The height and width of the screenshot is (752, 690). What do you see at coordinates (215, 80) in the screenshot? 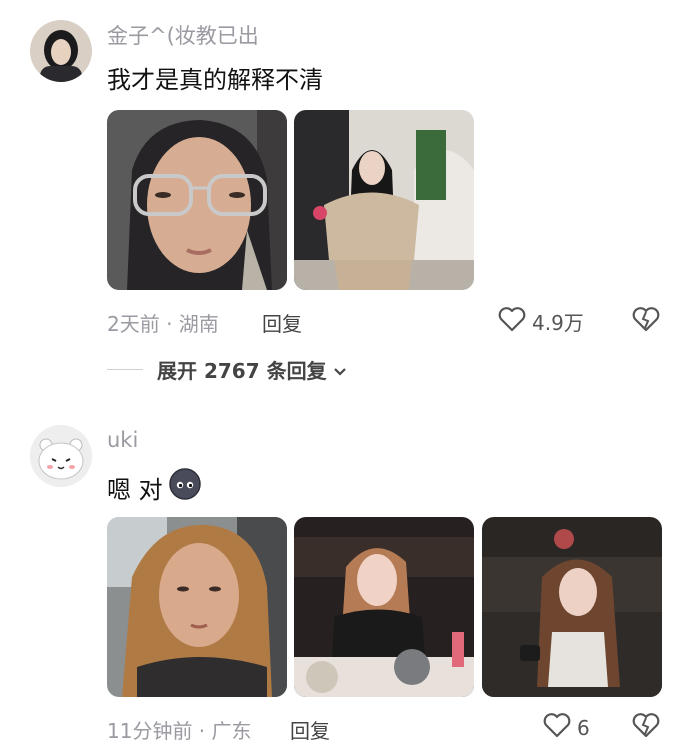
I see `comment-text: 我才是真的解释不清` at bounding box center [215, 80].